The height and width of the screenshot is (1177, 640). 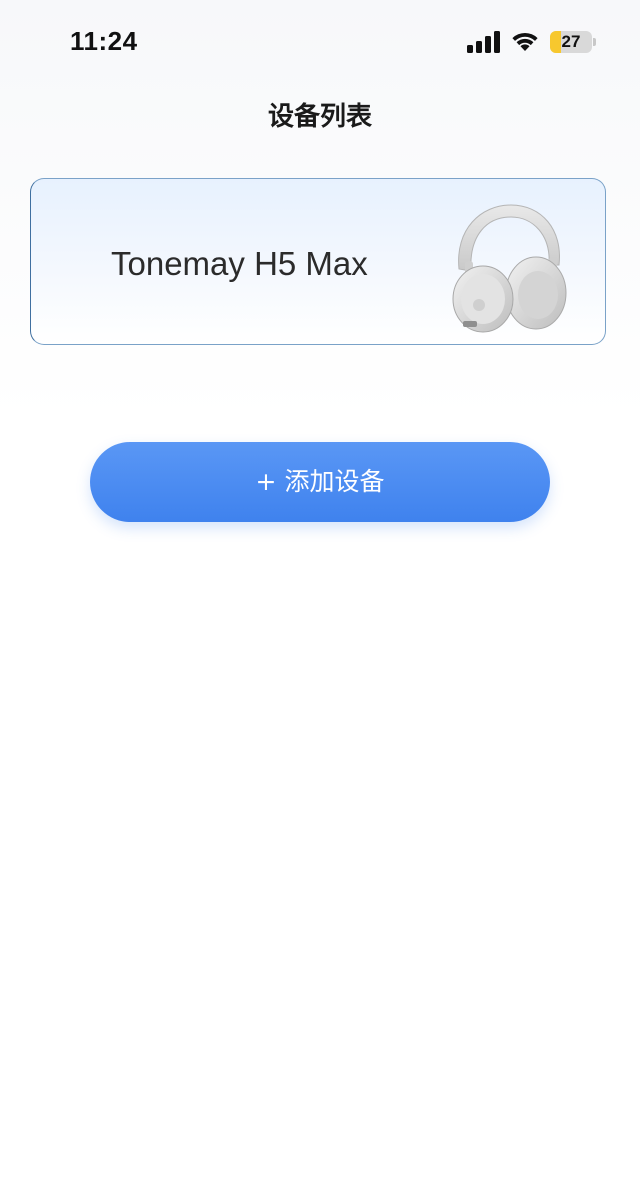 I want to click on device-card: Tonemay H5 Max, so click(x=318, y=261).